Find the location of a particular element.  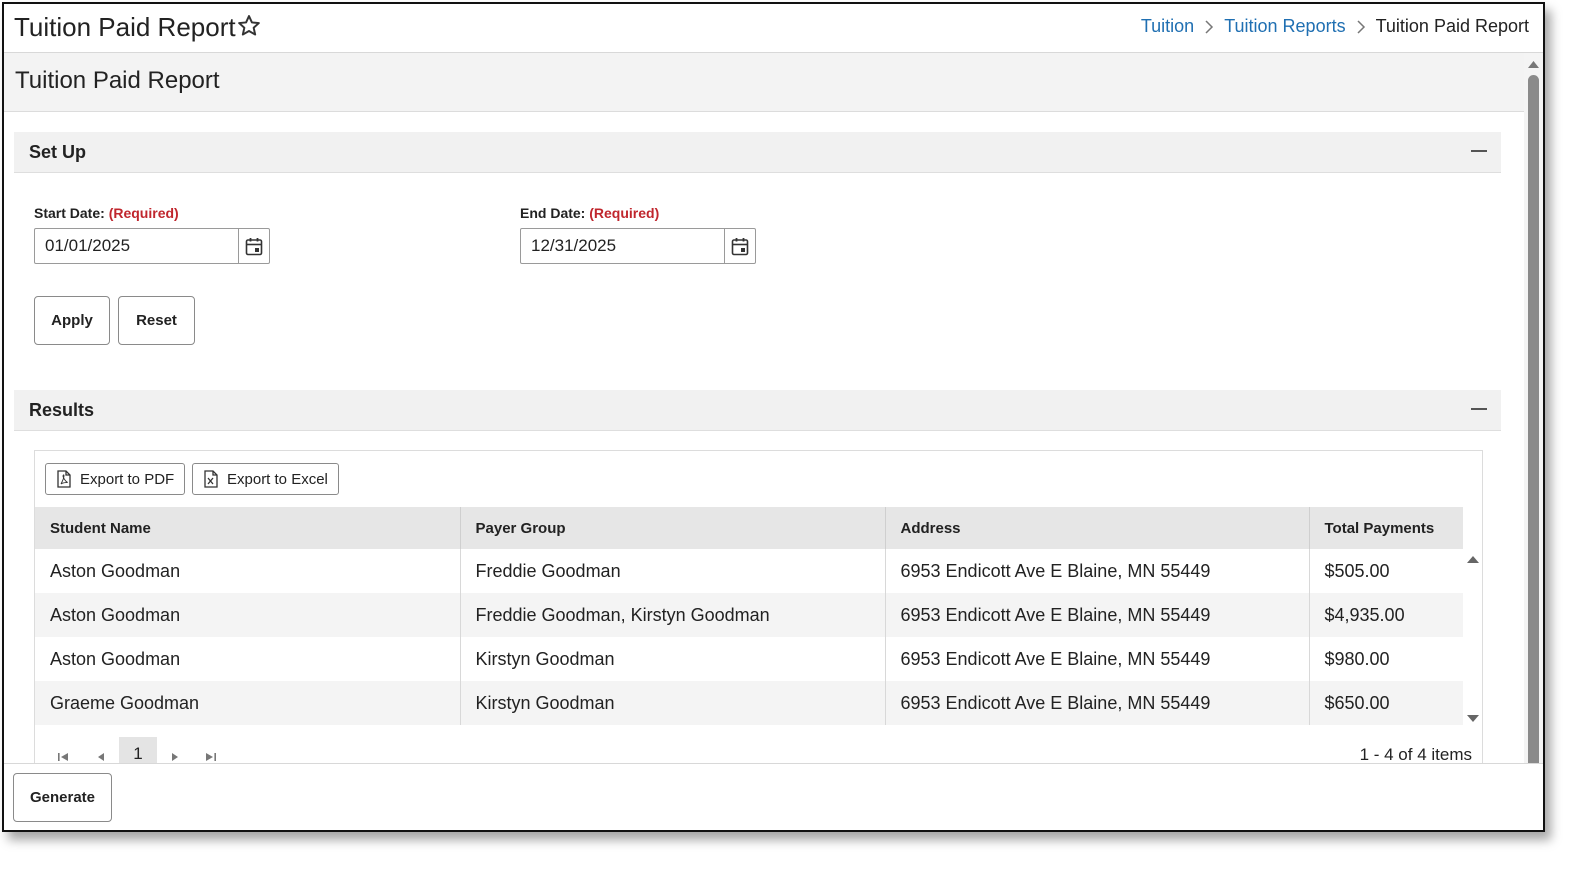

next-page-button is located at coordinates (175, 755).